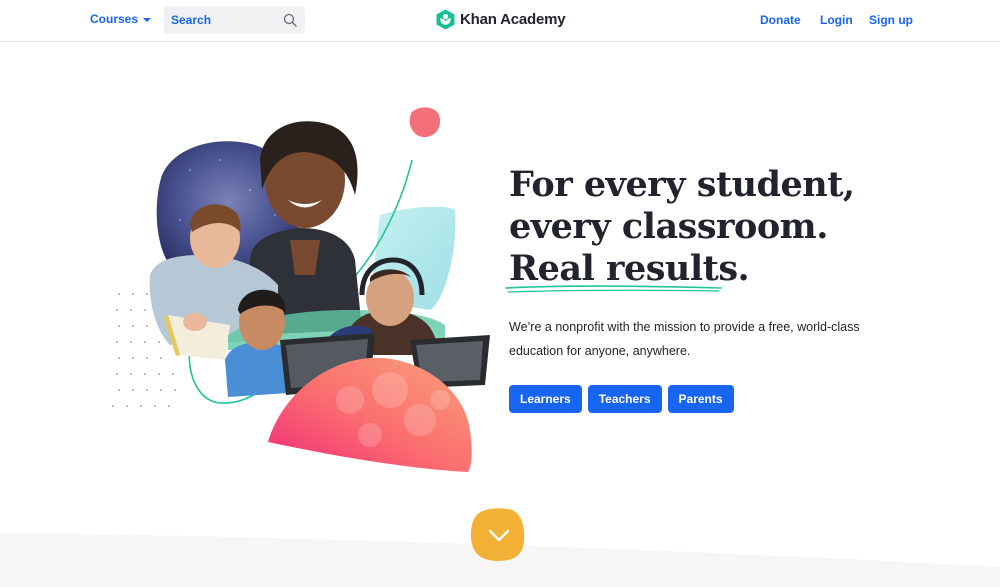 The width and height of the screenshot is (1000, 587). I want to click on parents-button: Parents, so click(700, 399).